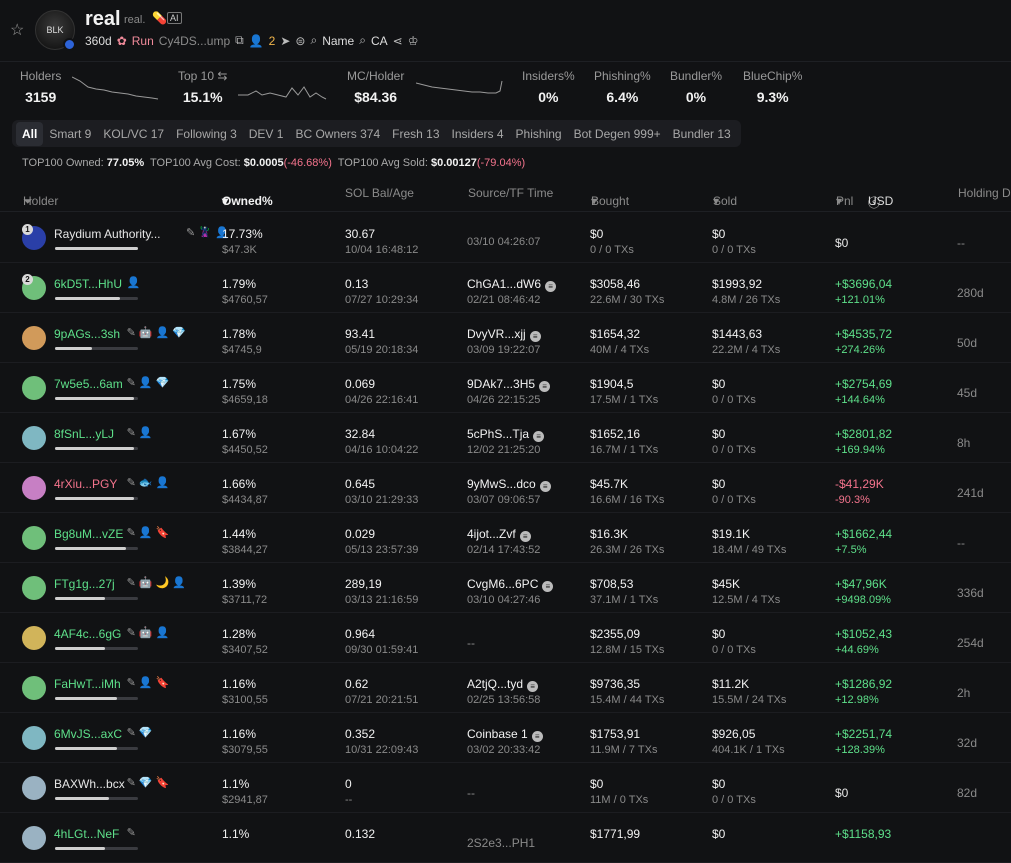 Image resolution: width=1011 pixels, height=863 pixels. What do you see at coordinates (498, 434) in the screenshot?
I see `source-wallet-label: 5cPhS...Tja` at bounding box center [498, 434].